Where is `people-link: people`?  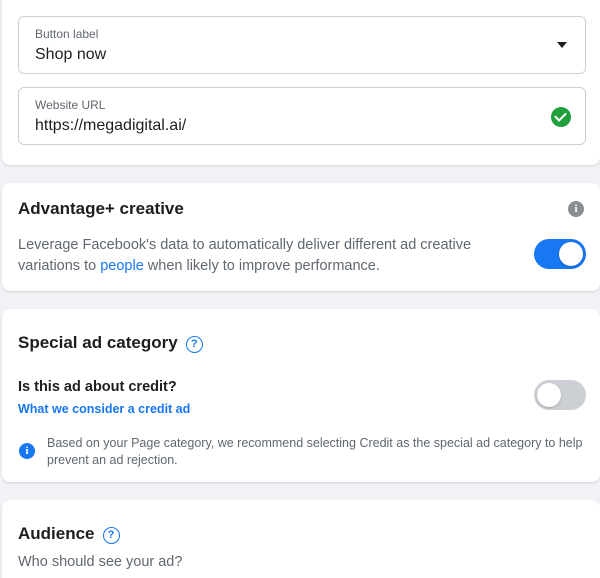 people-link: people is located at coordinates (122, 266).